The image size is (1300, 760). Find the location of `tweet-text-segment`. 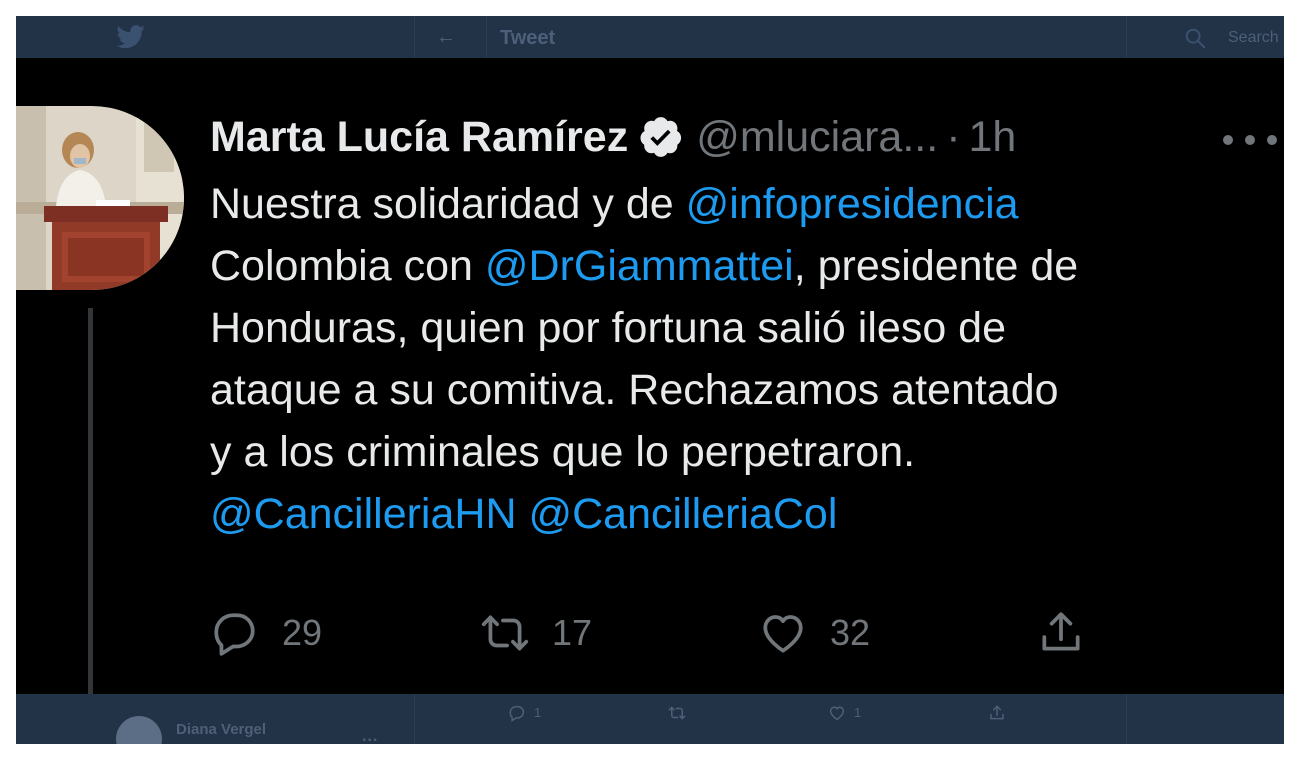

tweet-text-segment is located at coordinates (523, 514).